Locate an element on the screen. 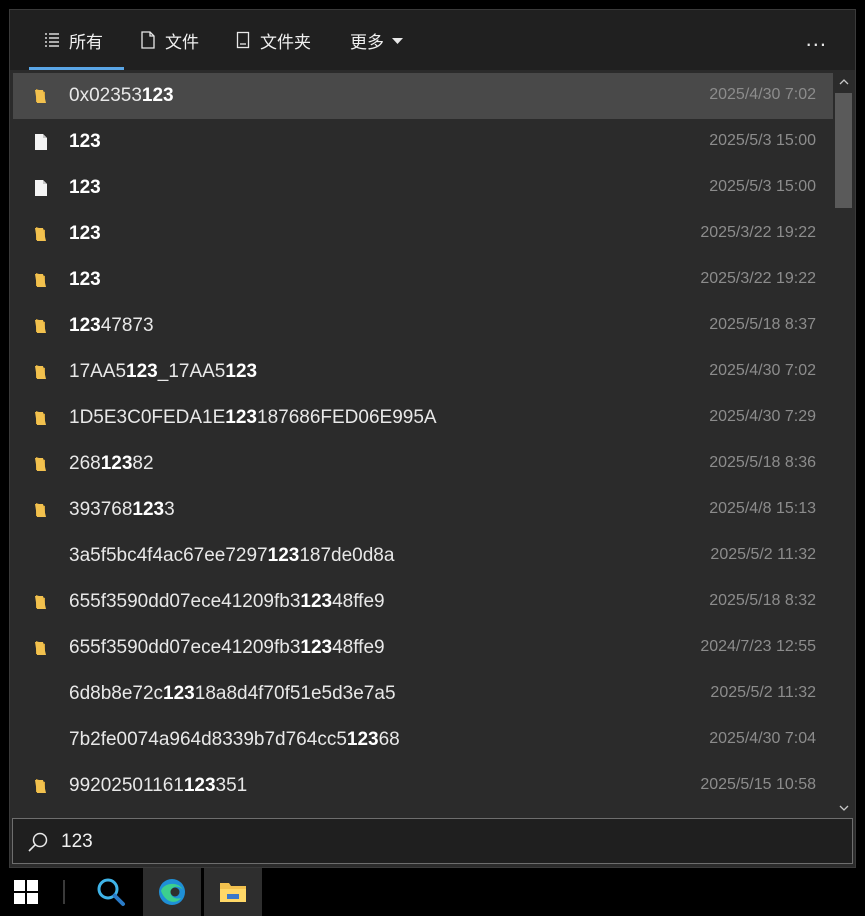  name-suffix: 187686FED06E995A is located at coordinates (347, 417).